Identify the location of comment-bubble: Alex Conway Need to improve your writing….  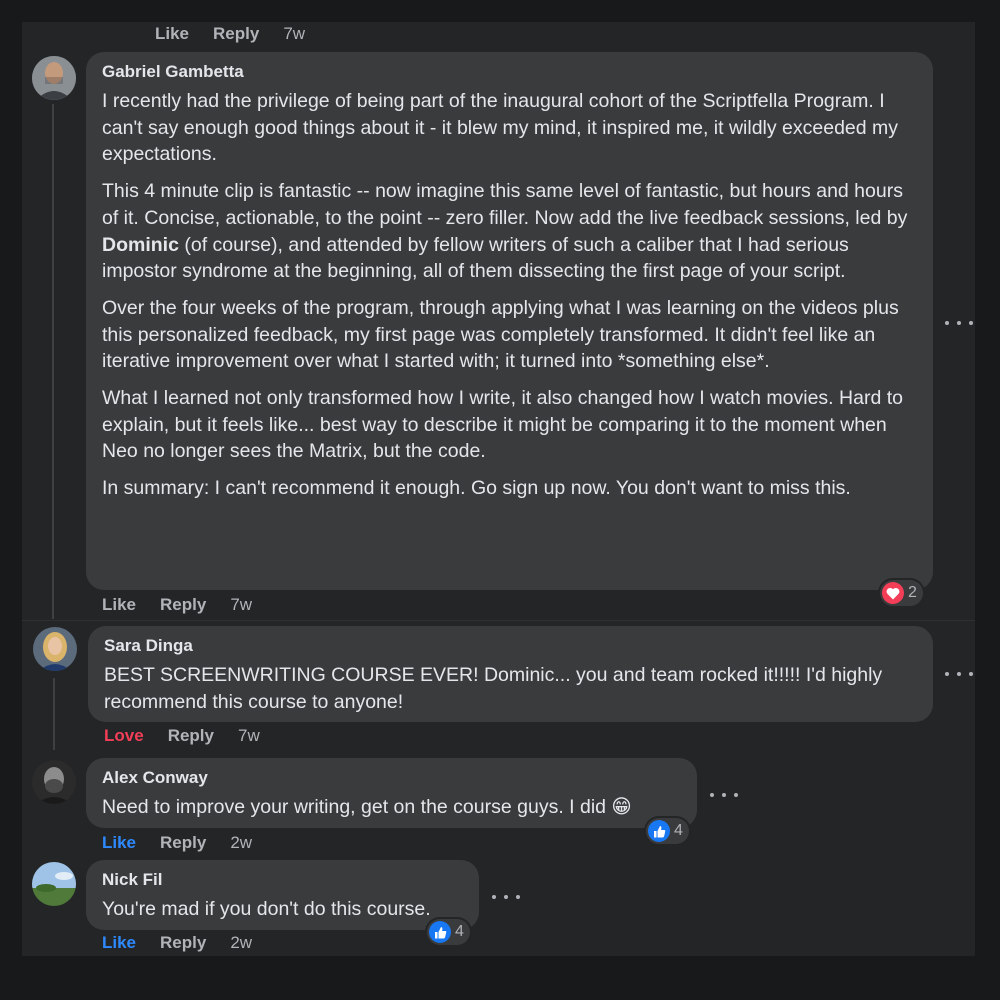
(391, 793).